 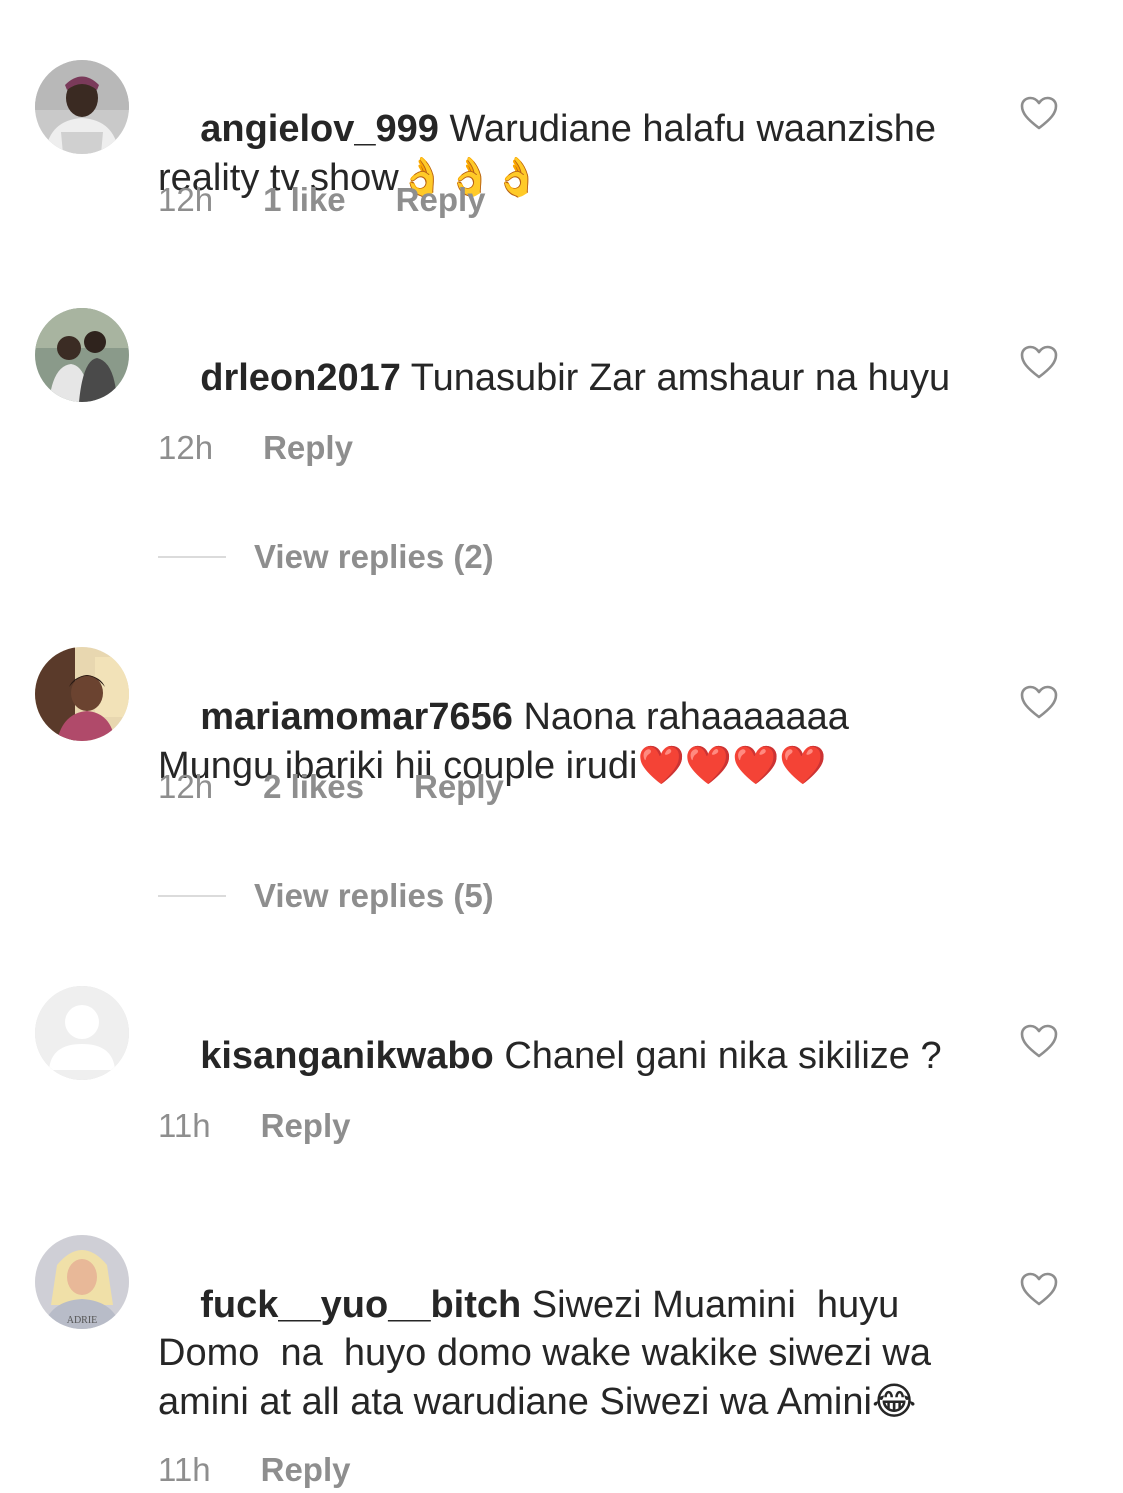 I want to click on profile-photo-icon: ADRIE, so click(x=82, y=1282).